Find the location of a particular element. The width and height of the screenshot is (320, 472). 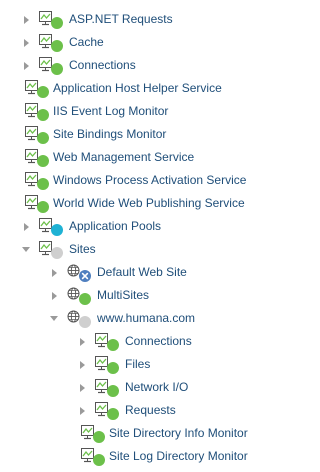

tree-node: Application Pools is located at coordinates (144, 226).